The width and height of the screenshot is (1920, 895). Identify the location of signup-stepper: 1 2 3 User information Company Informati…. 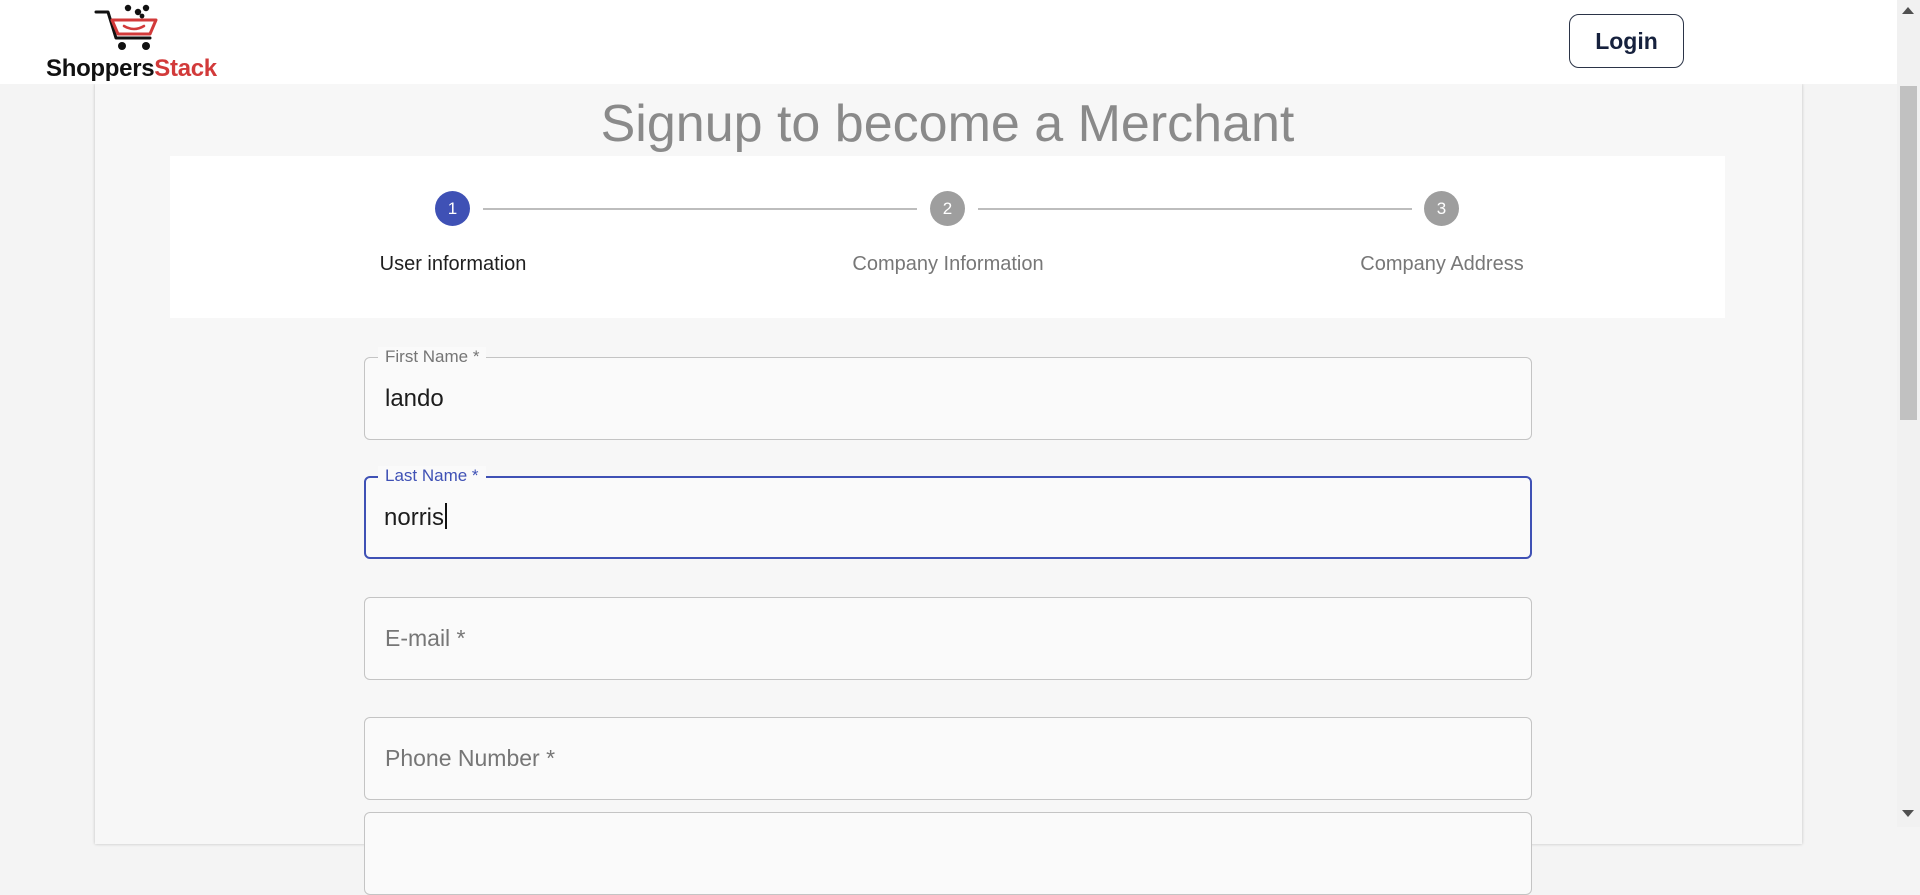
(947, 237).